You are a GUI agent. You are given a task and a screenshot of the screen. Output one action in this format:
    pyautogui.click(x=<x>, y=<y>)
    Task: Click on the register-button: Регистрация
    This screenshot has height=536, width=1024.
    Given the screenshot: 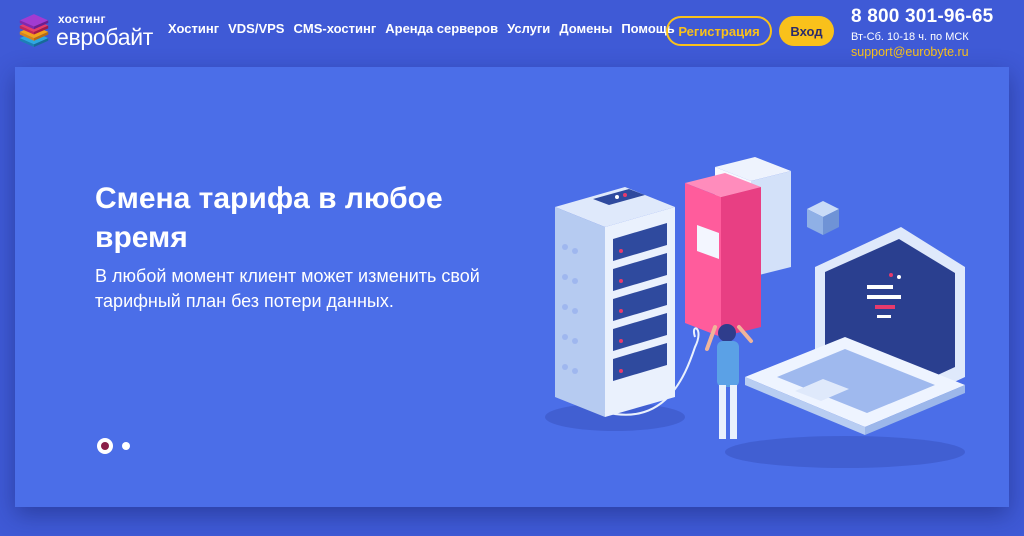 What is the action you would take?
    pyautogui.click(x=719, y=31)
    